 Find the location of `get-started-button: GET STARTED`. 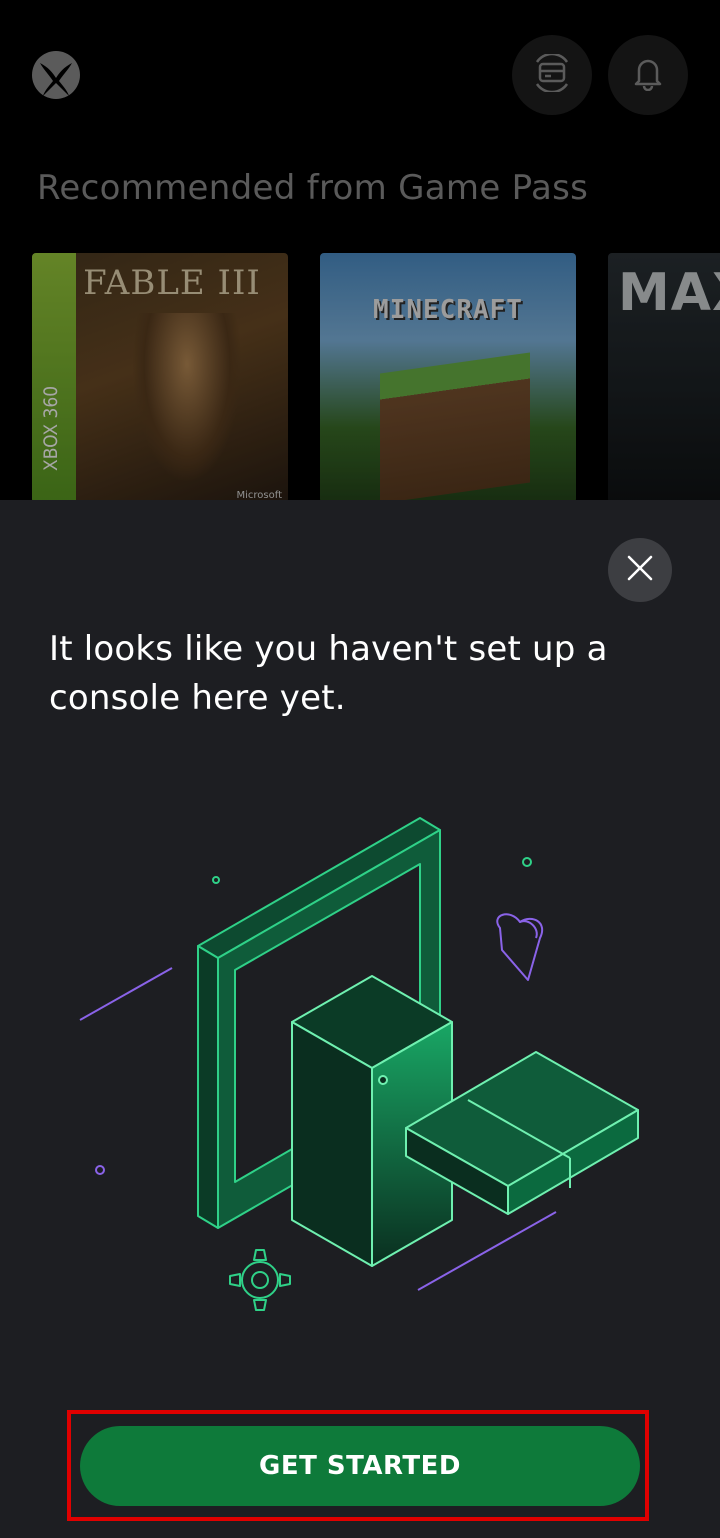

get-started-button: GET STARTED is located at coordinates (360, 1466).